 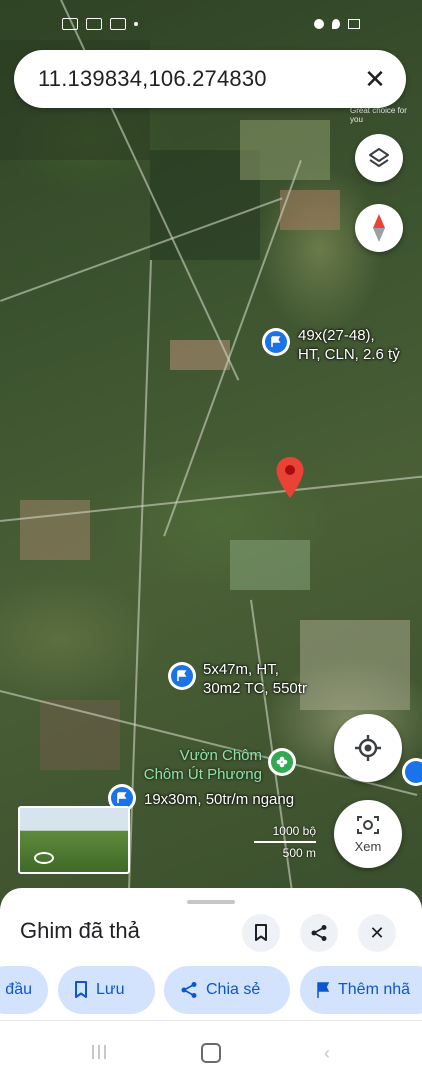 I want to click on alarm-icon, so click(x=319, y=24).